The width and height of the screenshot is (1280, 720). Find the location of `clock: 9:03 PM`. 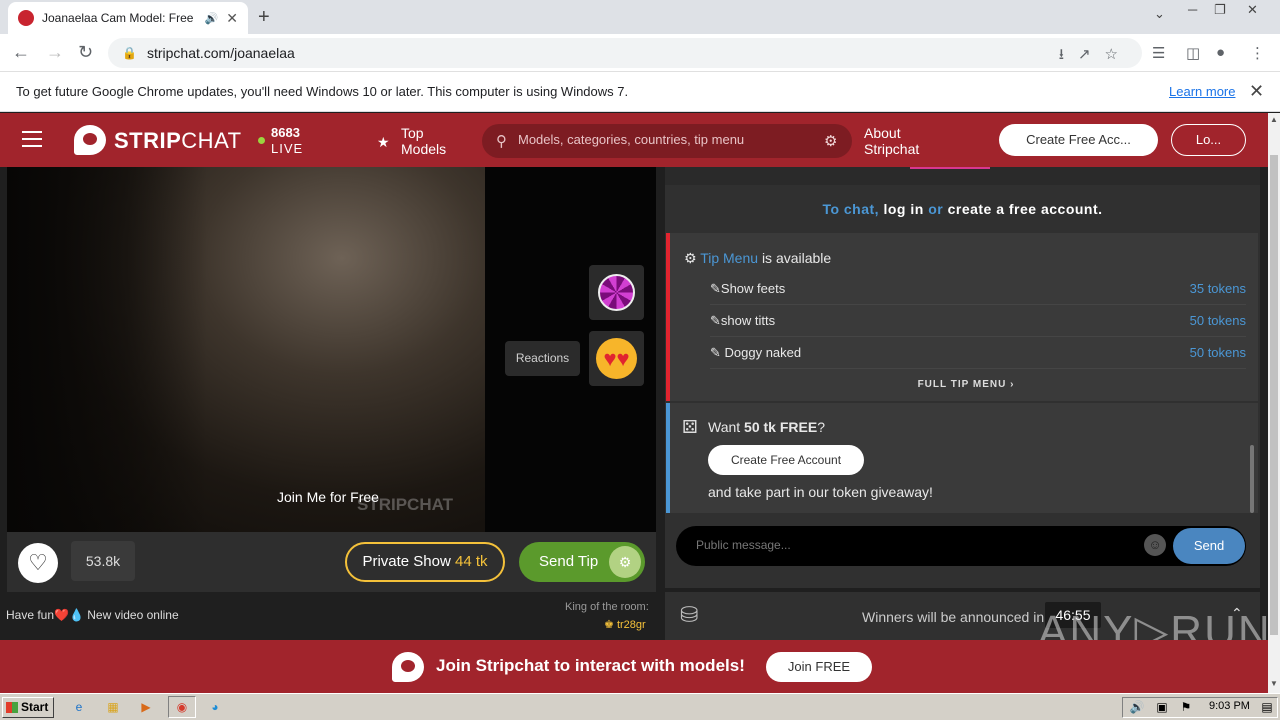

clock: 9:03 PM is located at coordinates (1229, 706).